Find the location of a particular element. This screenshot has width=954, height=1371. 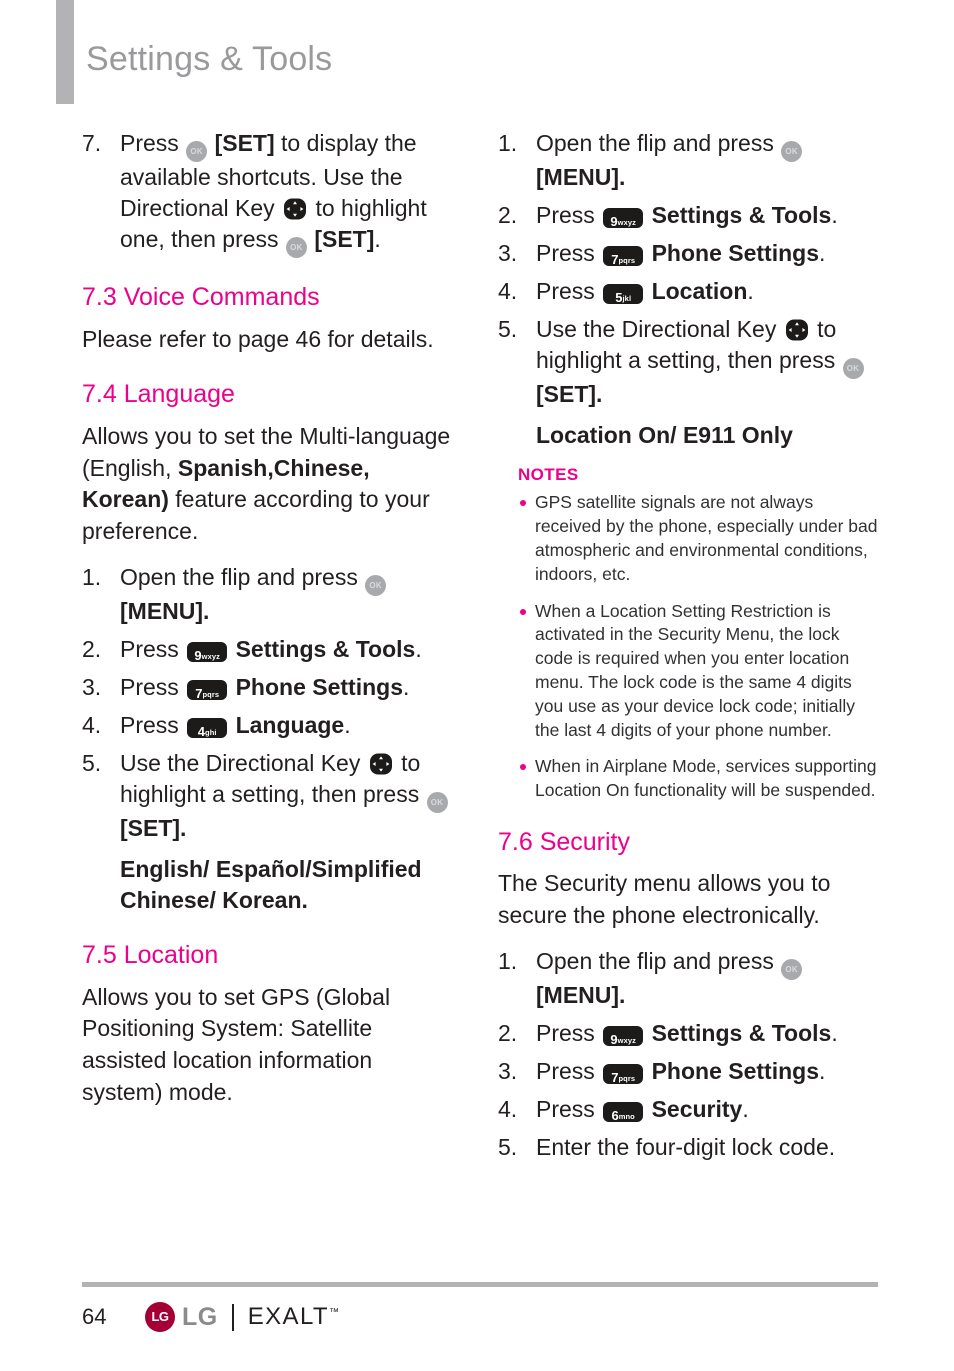

section-heading-language: 7.4 Language is located at coordinates (158, 394).